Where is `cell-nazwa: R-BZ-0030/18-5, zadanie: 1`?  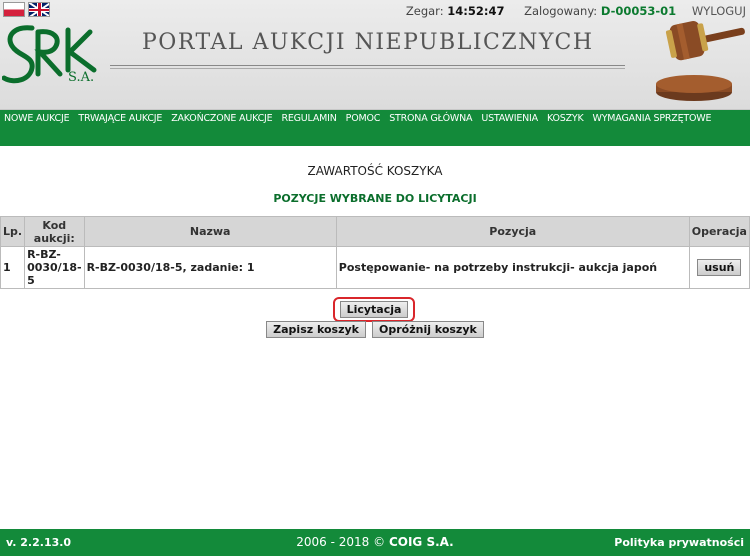
cell-nazwa: R-BZ-0030/18-5, zadanie: 1 is located at coordinates (210, 267).